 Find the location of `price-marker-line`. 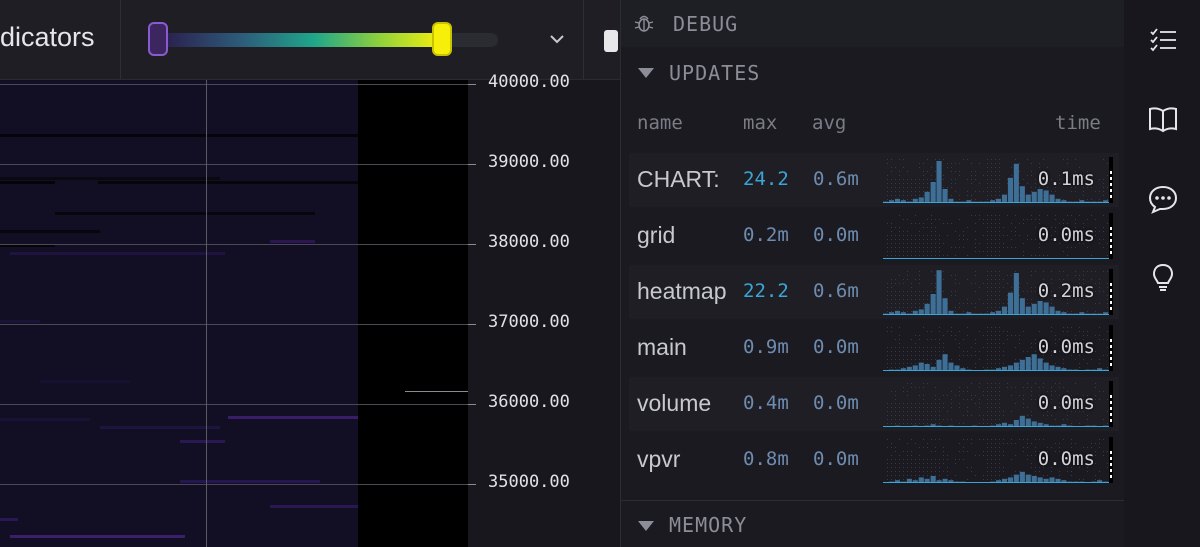

price-marker-line is located at coordinates (436, 391).